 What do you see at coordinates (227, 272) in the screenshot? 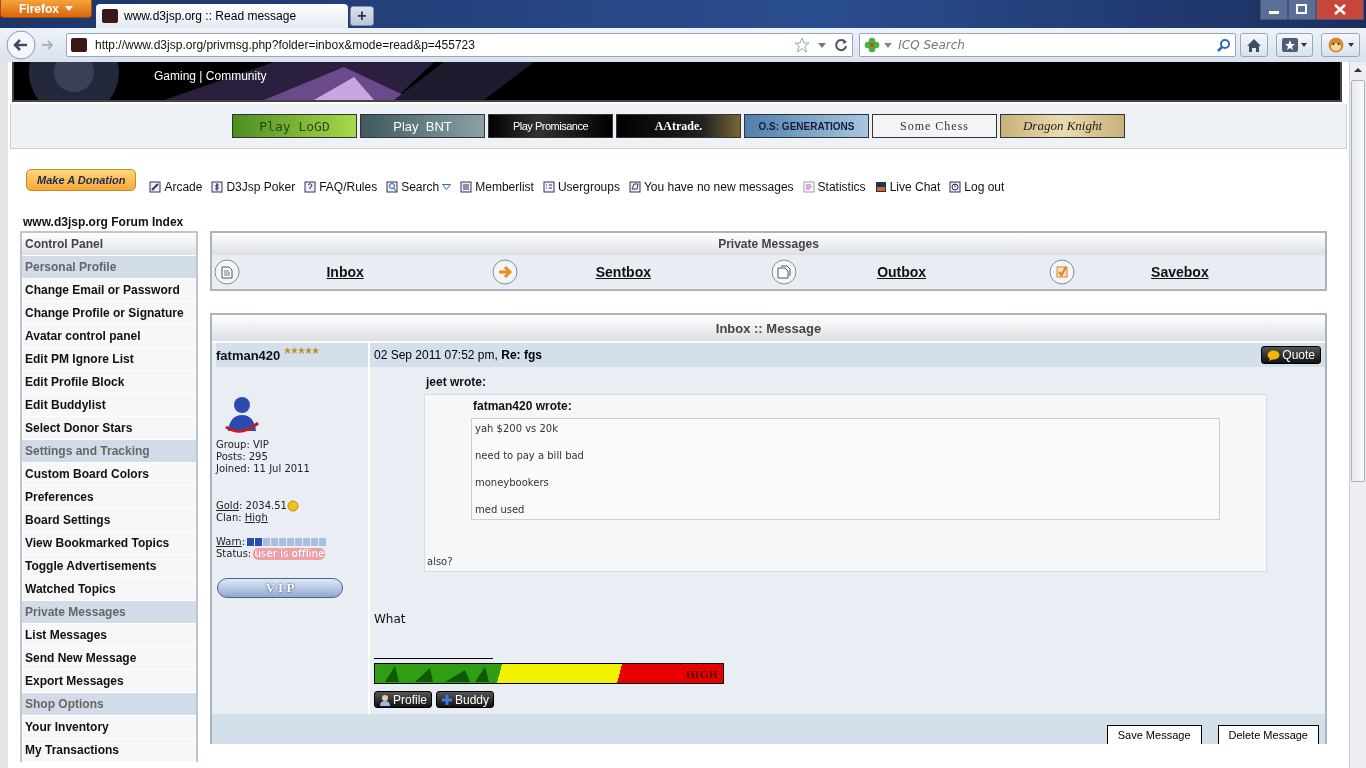
I see `document-icon` at bounding box center [227, 272].